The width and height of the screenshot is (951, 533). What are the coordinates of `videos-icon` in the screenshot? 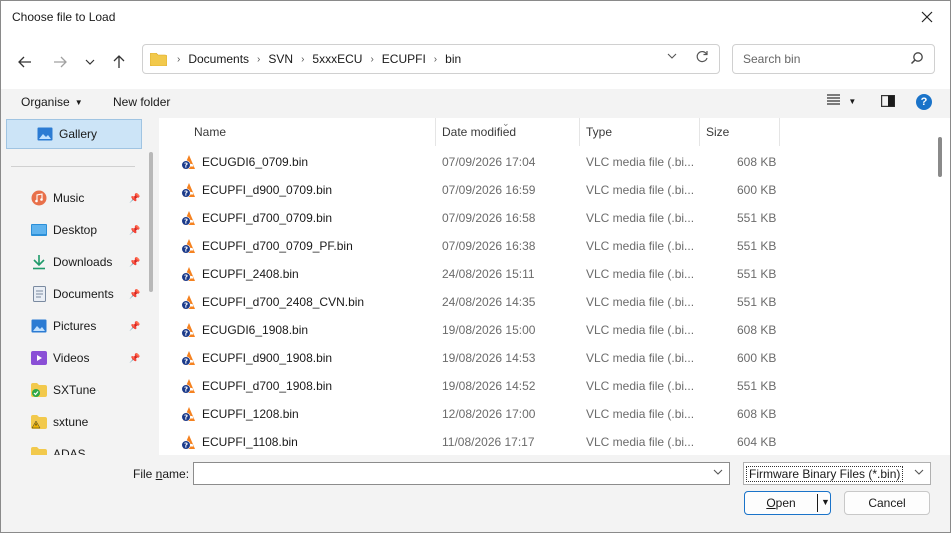 It's located at (39, 358).